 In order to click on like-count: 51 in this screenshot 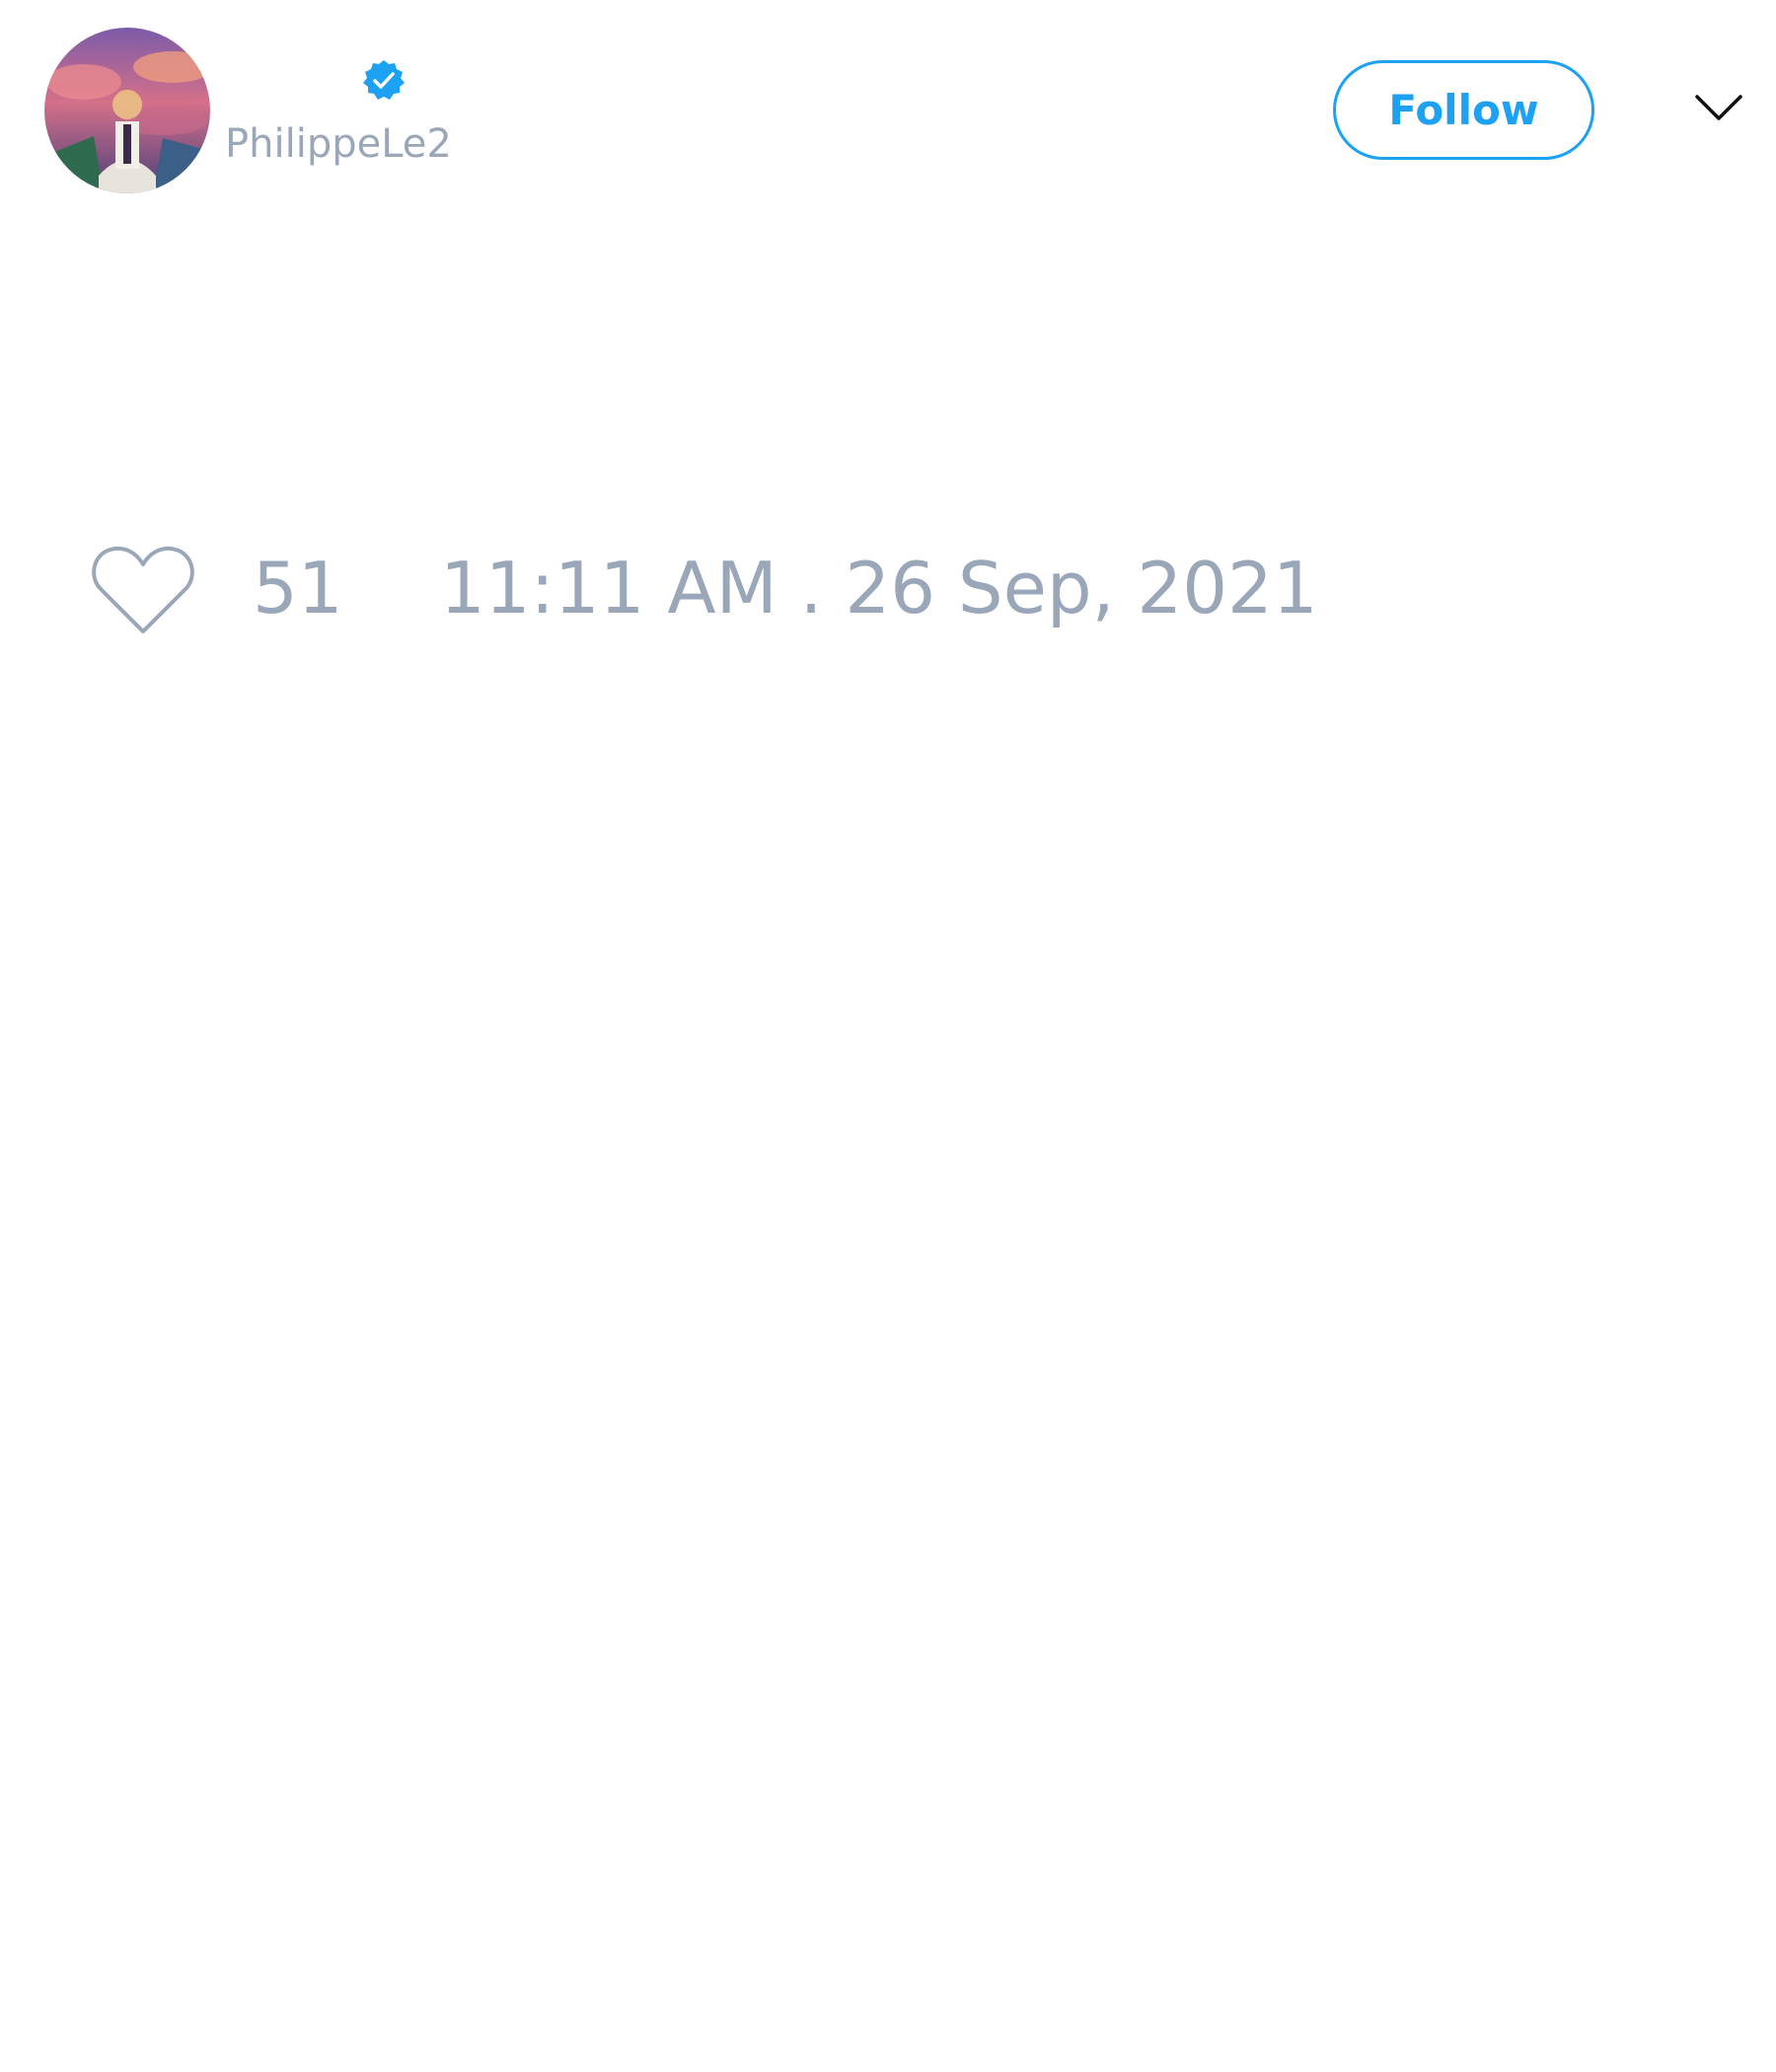, I will do `click(298, 588)`.